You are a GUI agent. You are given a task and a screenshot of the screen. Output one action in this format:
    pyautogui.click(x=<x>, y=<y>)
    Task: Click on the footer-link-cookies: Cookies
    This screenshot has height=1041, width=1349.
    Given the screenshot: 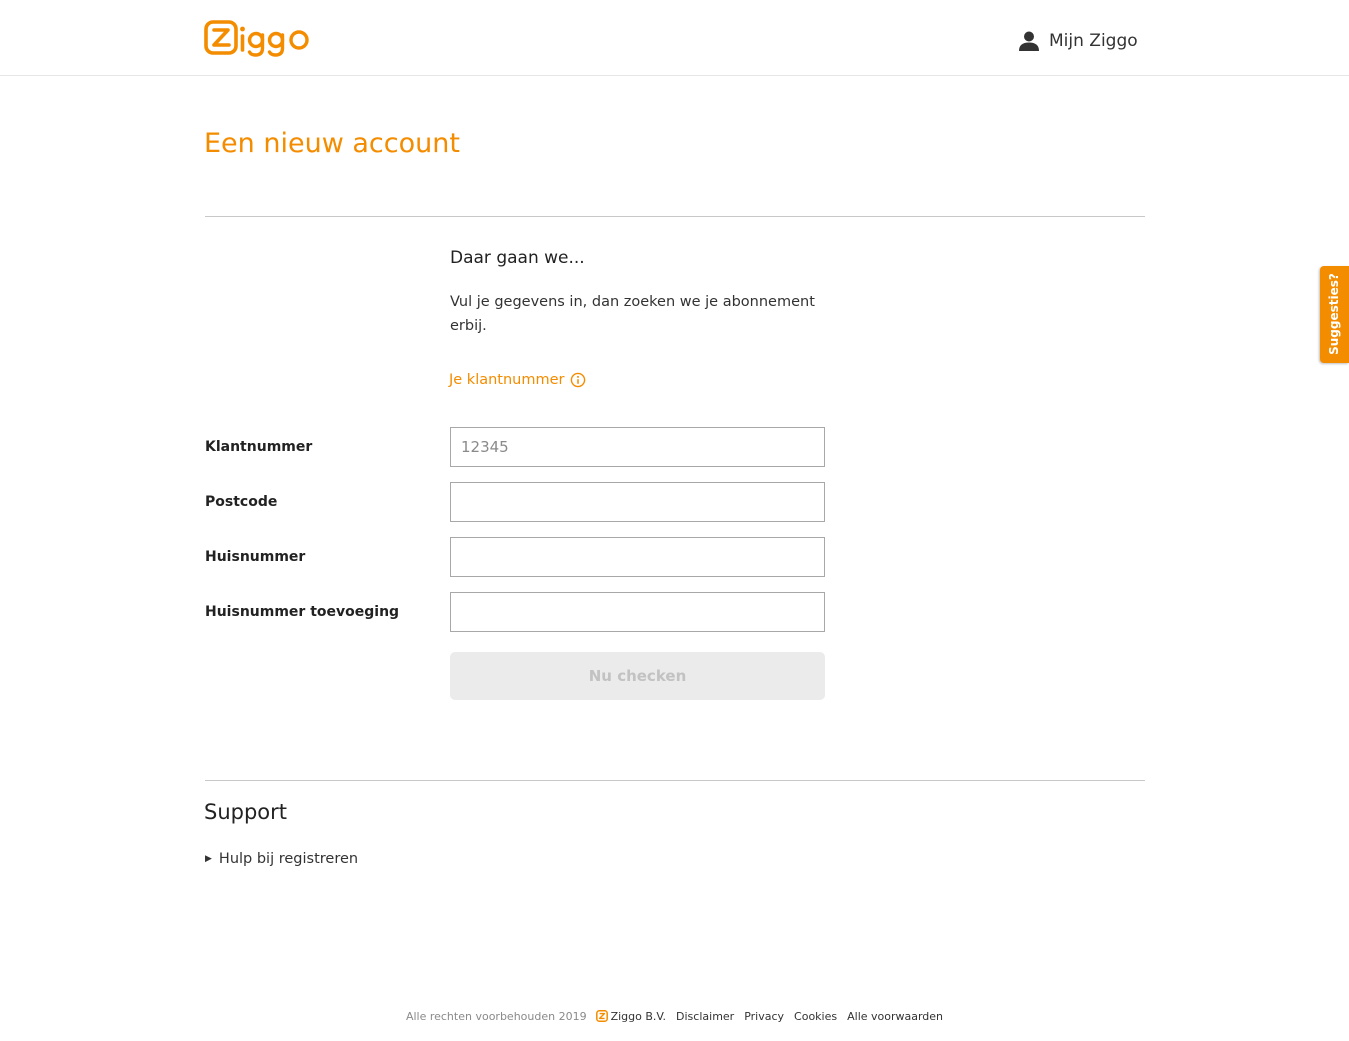 What is the action you would take?
    pyautogui.click(x=815, y=1016)
    